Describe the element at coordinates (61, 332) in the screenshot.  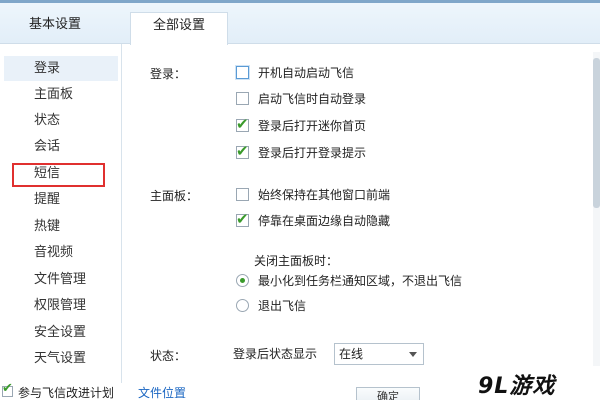
I see `sidebar-item-security: 安全设置` at that location.